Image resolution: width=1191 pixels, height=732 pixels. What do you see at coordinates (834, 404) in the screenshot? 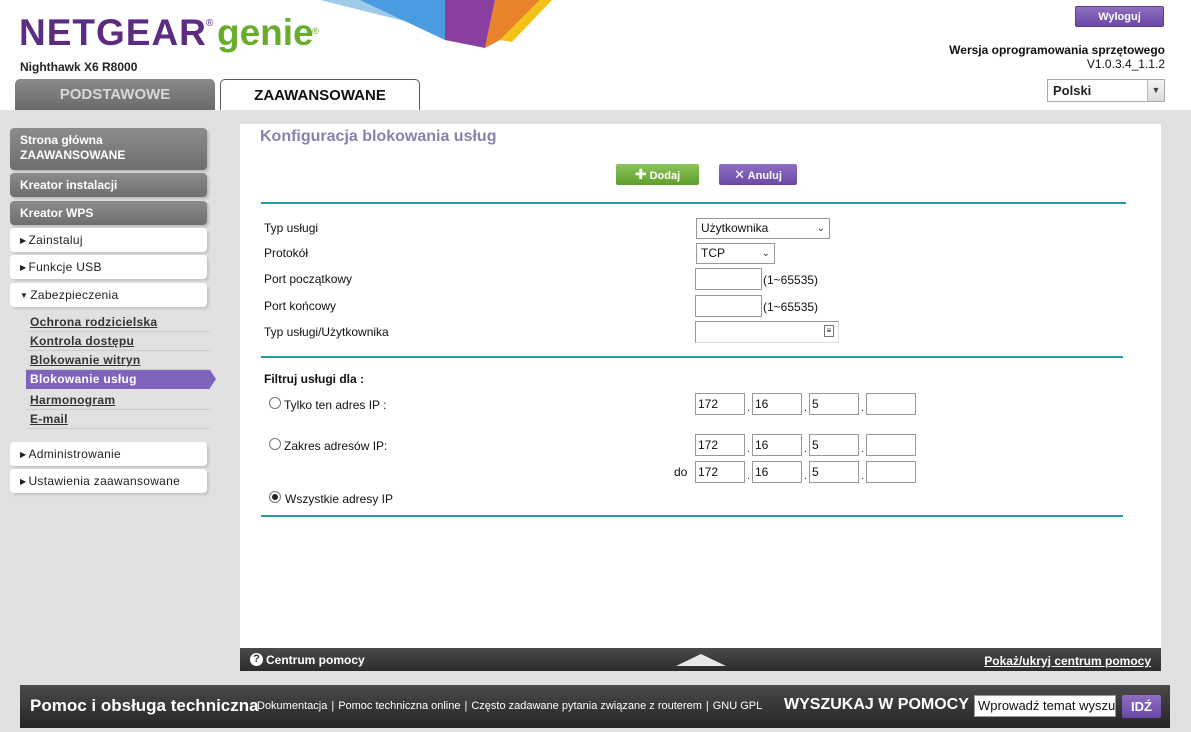
I see `only-ip-octet-3: 5` at bounding box center [834, 404].